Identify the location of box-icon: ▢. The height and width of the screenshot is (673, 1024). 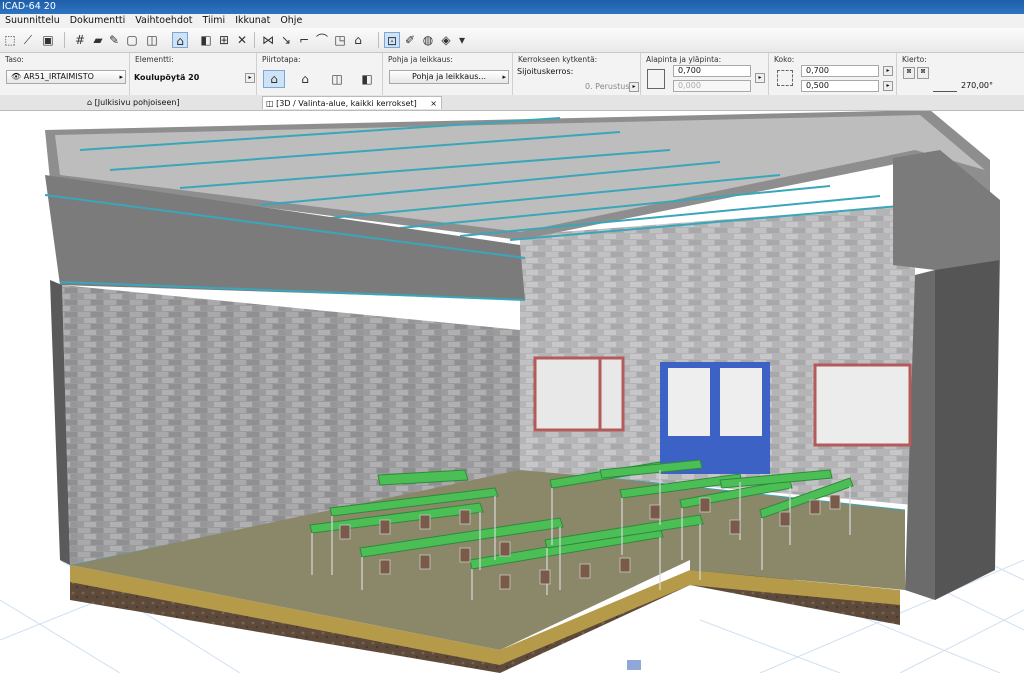
(132, 40).